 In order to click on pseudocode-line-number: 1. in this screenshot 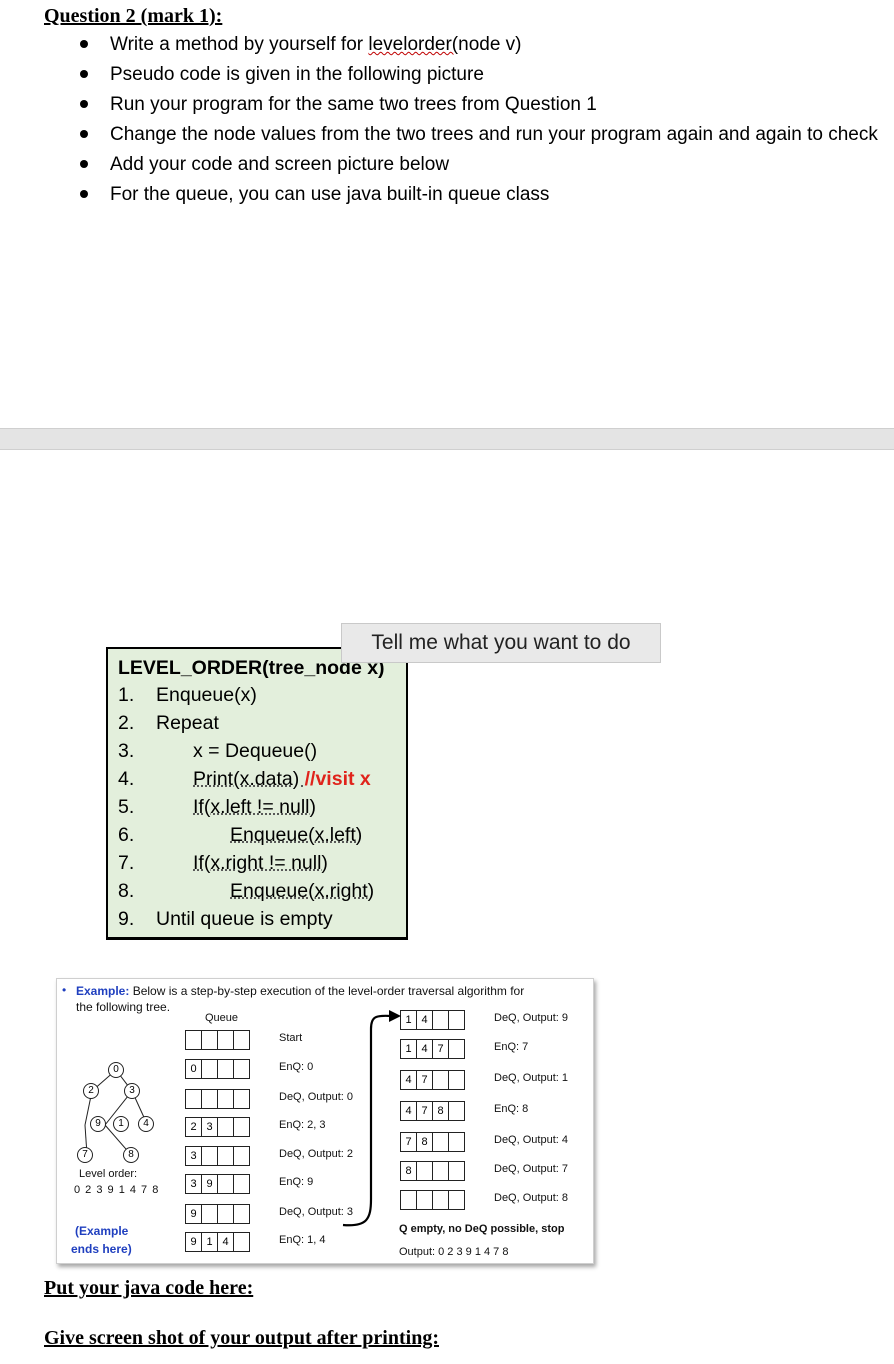, I will do `click(126, 695)`.